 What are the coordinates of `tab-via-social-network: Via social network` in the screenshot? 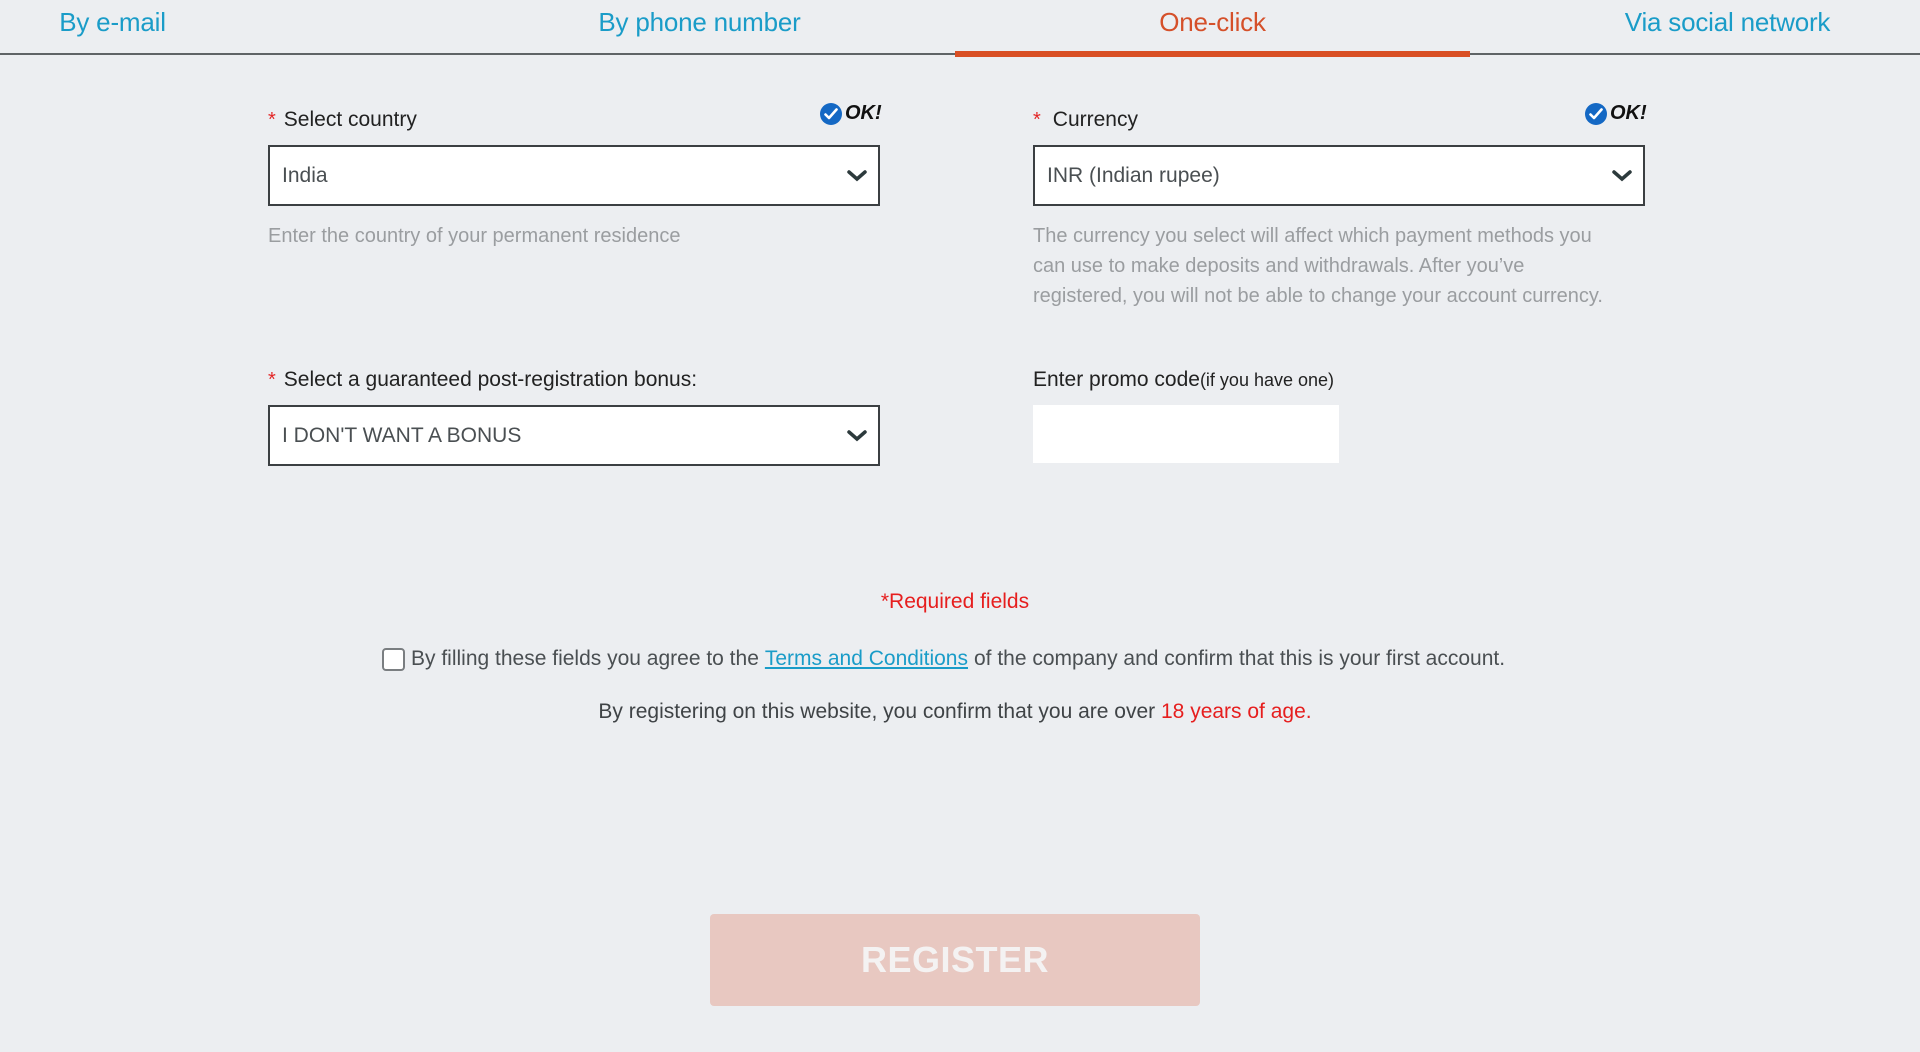 It's located at (1695, 27).